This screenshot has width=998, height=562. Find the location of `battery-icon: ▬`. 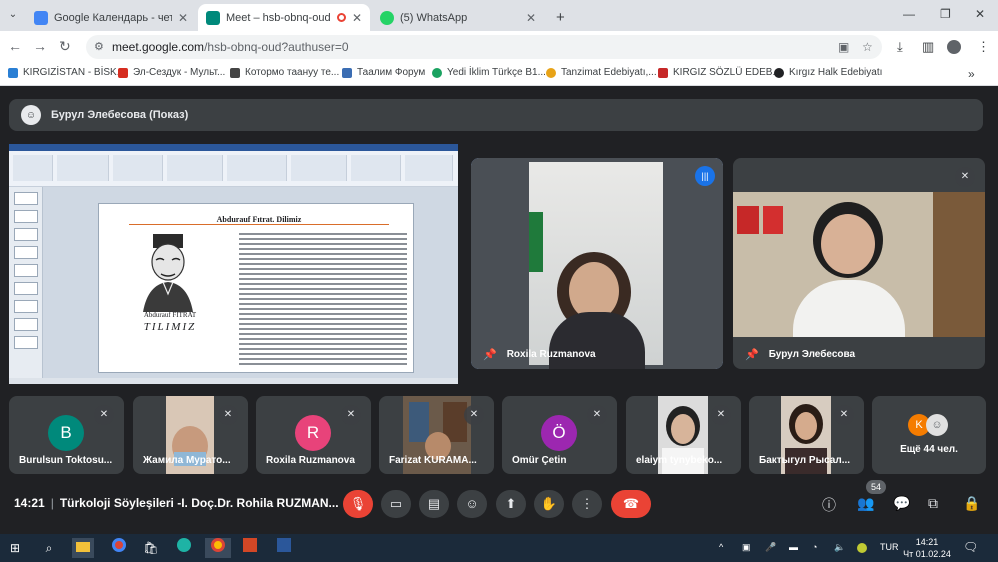

battery-icon: ▬ is located at coordinates (793, 547).